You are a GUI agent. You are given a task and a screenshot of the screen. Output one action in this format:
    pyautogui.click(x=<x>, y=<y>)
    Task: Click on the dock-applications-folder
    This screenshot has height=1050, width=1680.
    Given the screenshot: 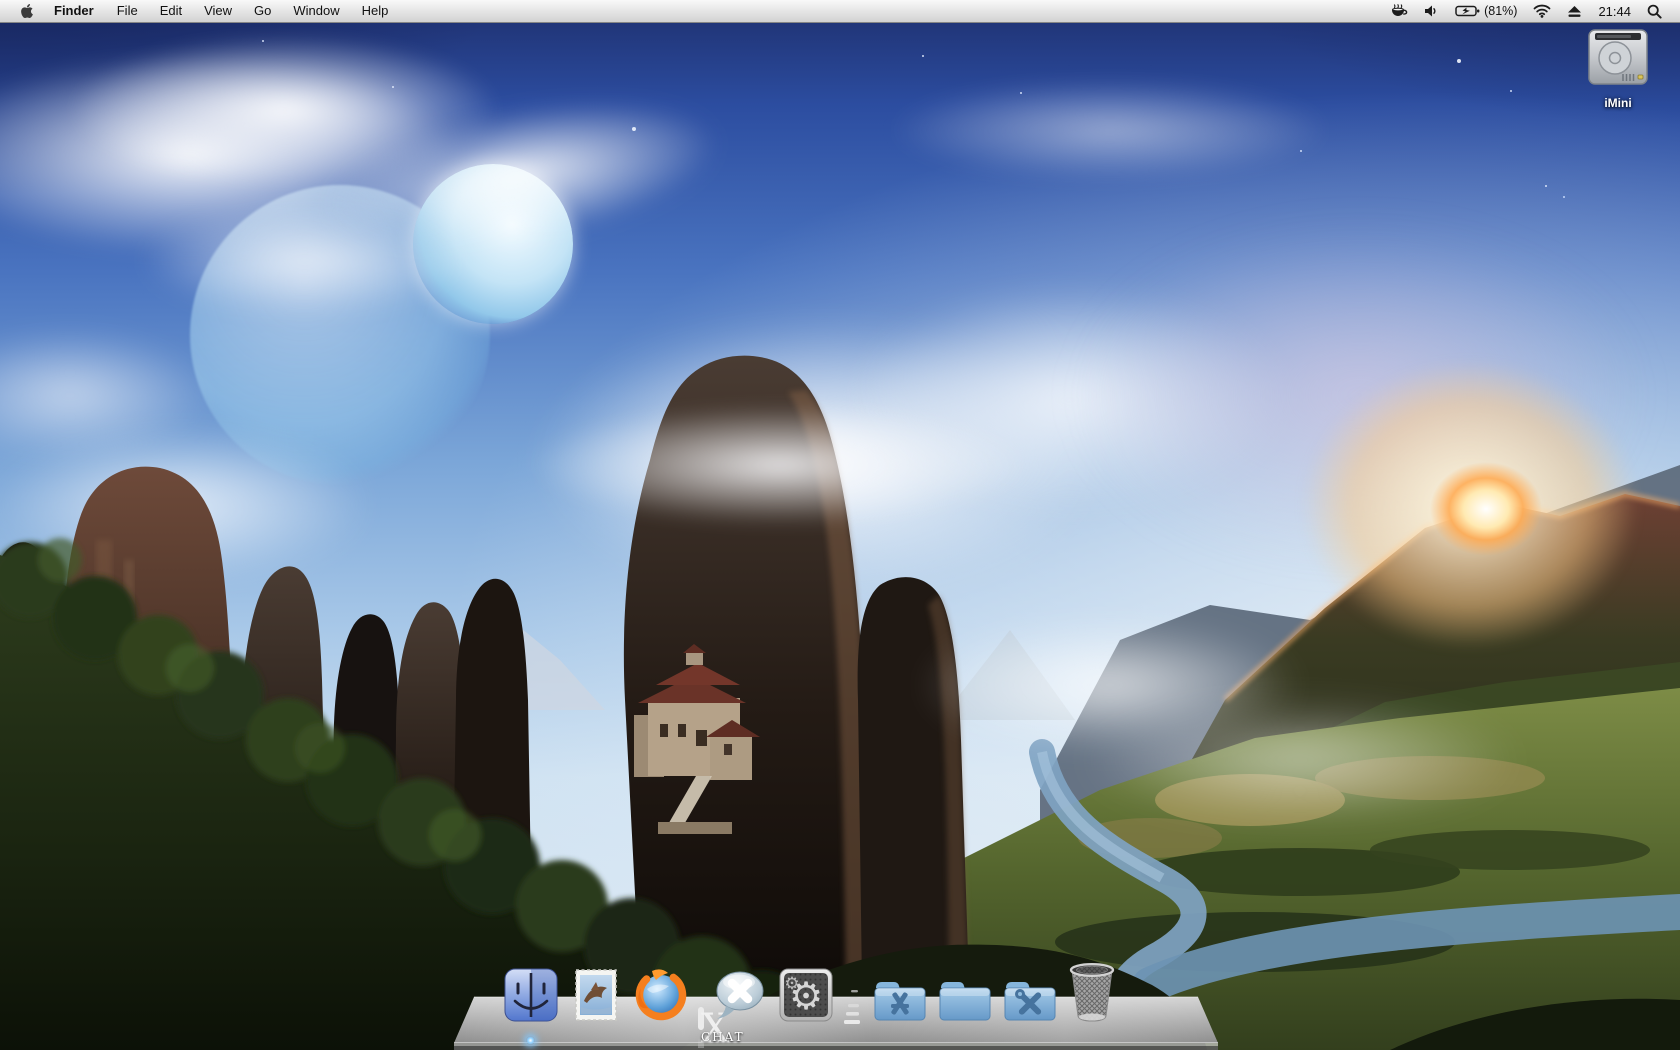 What is the action you would take?
    pyautogui.click(x=900, y=1002)
    